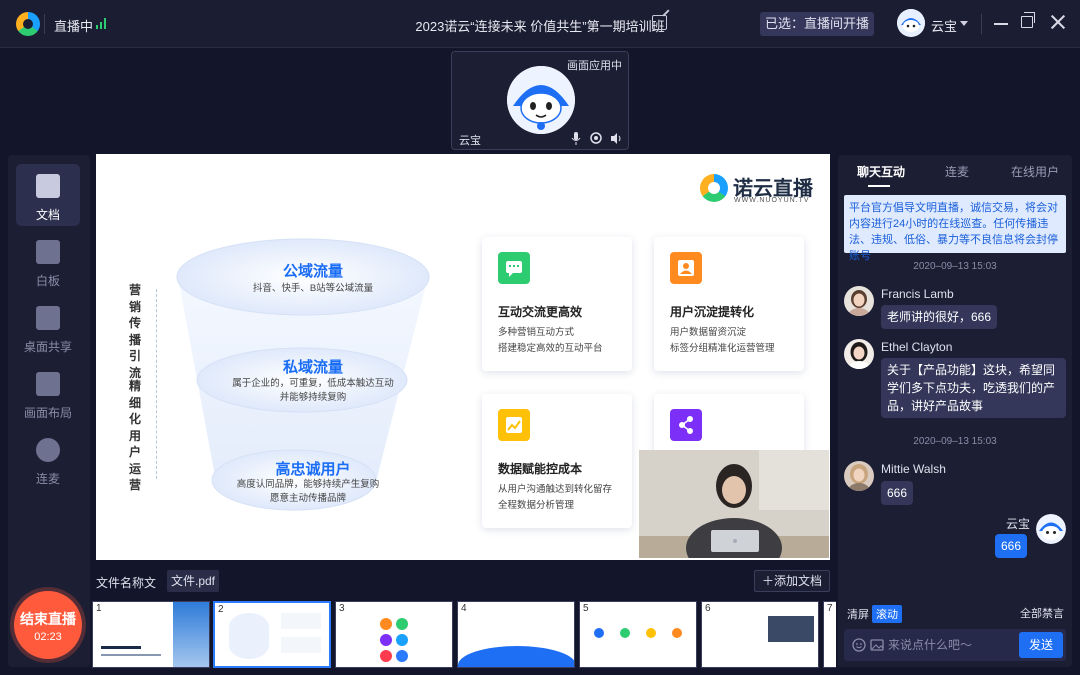  I want to click on chat-input-box: 发送, so click(955, 645).